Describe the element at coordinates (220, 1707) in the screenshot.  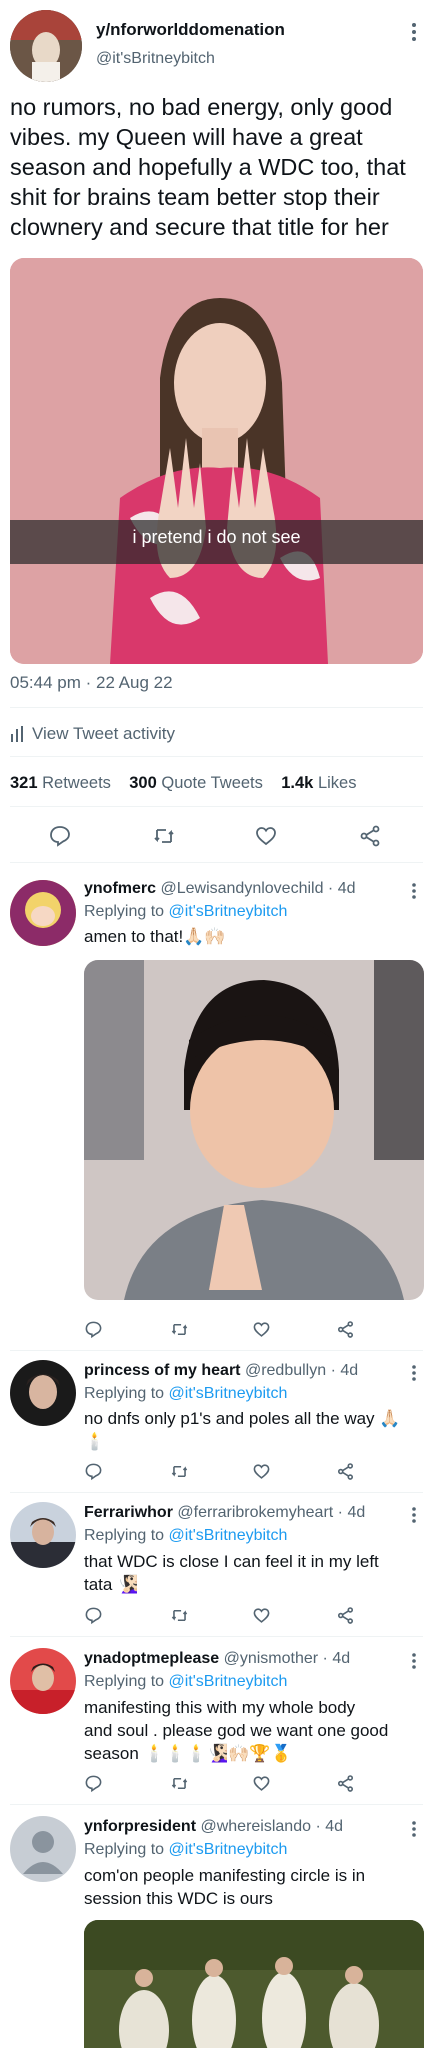
I see `reply-text-line: manifesting this with my whole body` at that location.